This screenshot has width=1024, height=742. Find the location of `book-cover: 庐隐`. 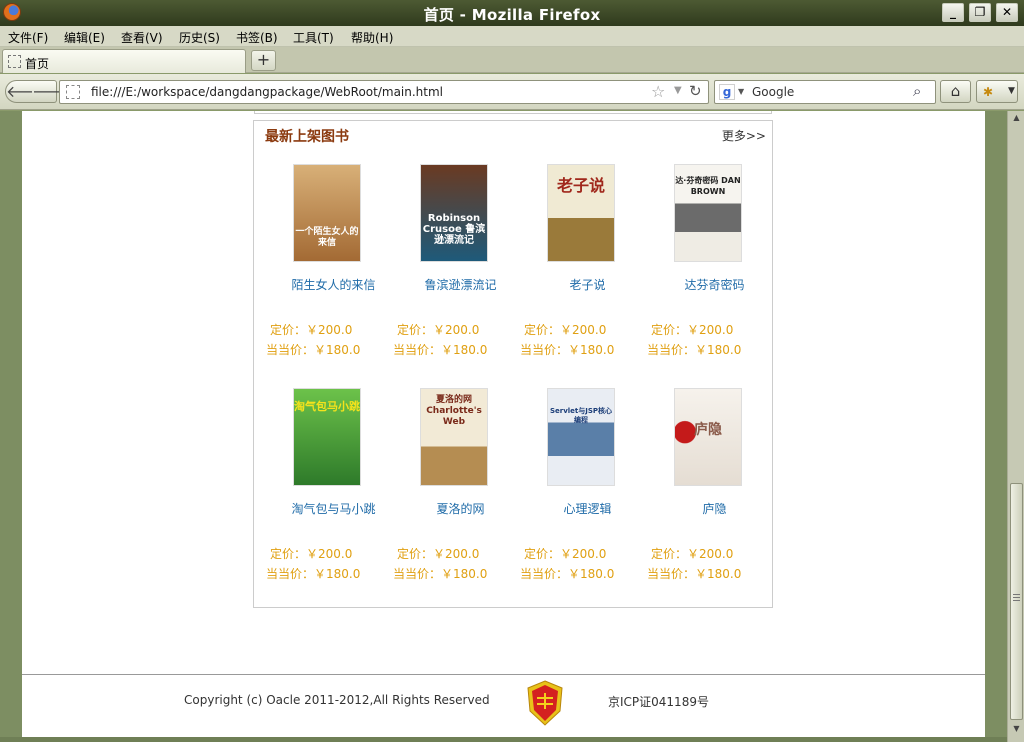

book-cover: 庐隐 is located at coordinates (708, 437).